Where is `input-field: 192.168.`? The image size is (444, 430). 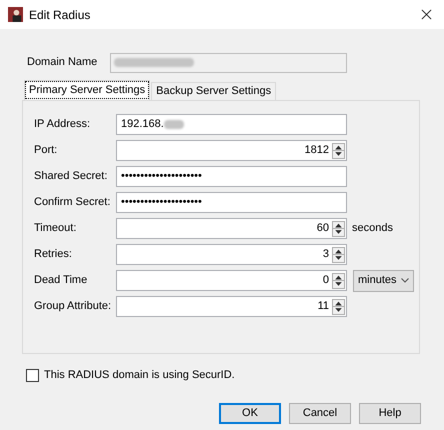
input-field: 192.168. is located at coordinates (231, 124).